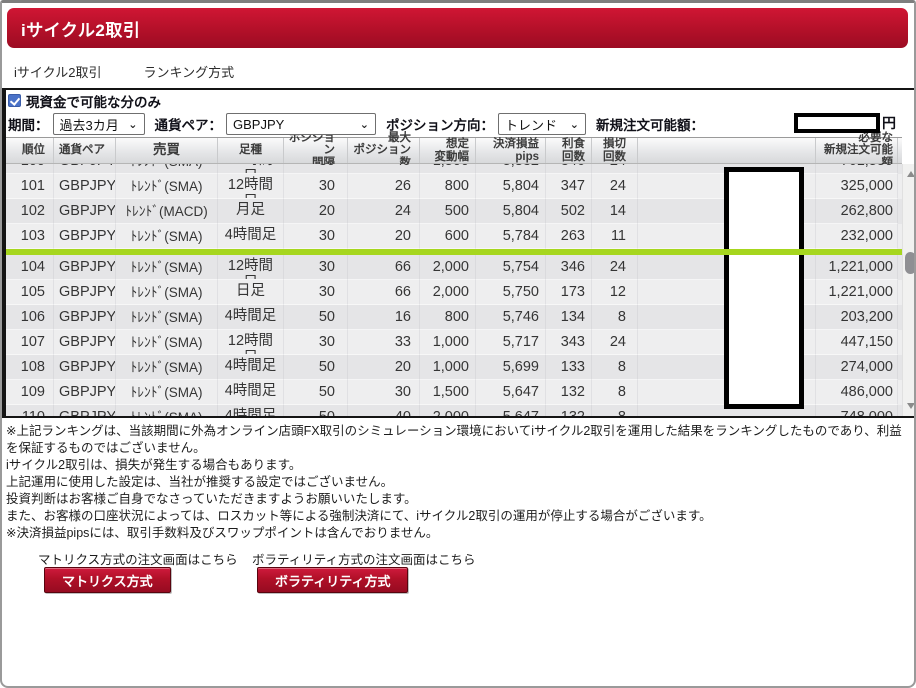  What do you see at coordinates (28, 125) in the screenshot?
I see `period-label: 期間：` at bounding box center [28, 125].